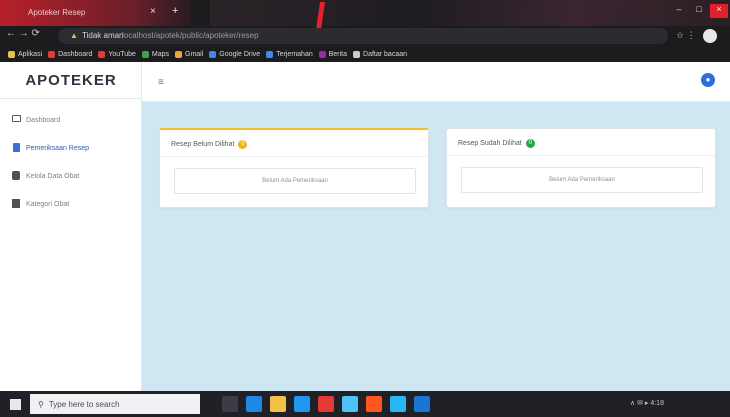  I want to click on windows-start-icon, so click(15, 404).